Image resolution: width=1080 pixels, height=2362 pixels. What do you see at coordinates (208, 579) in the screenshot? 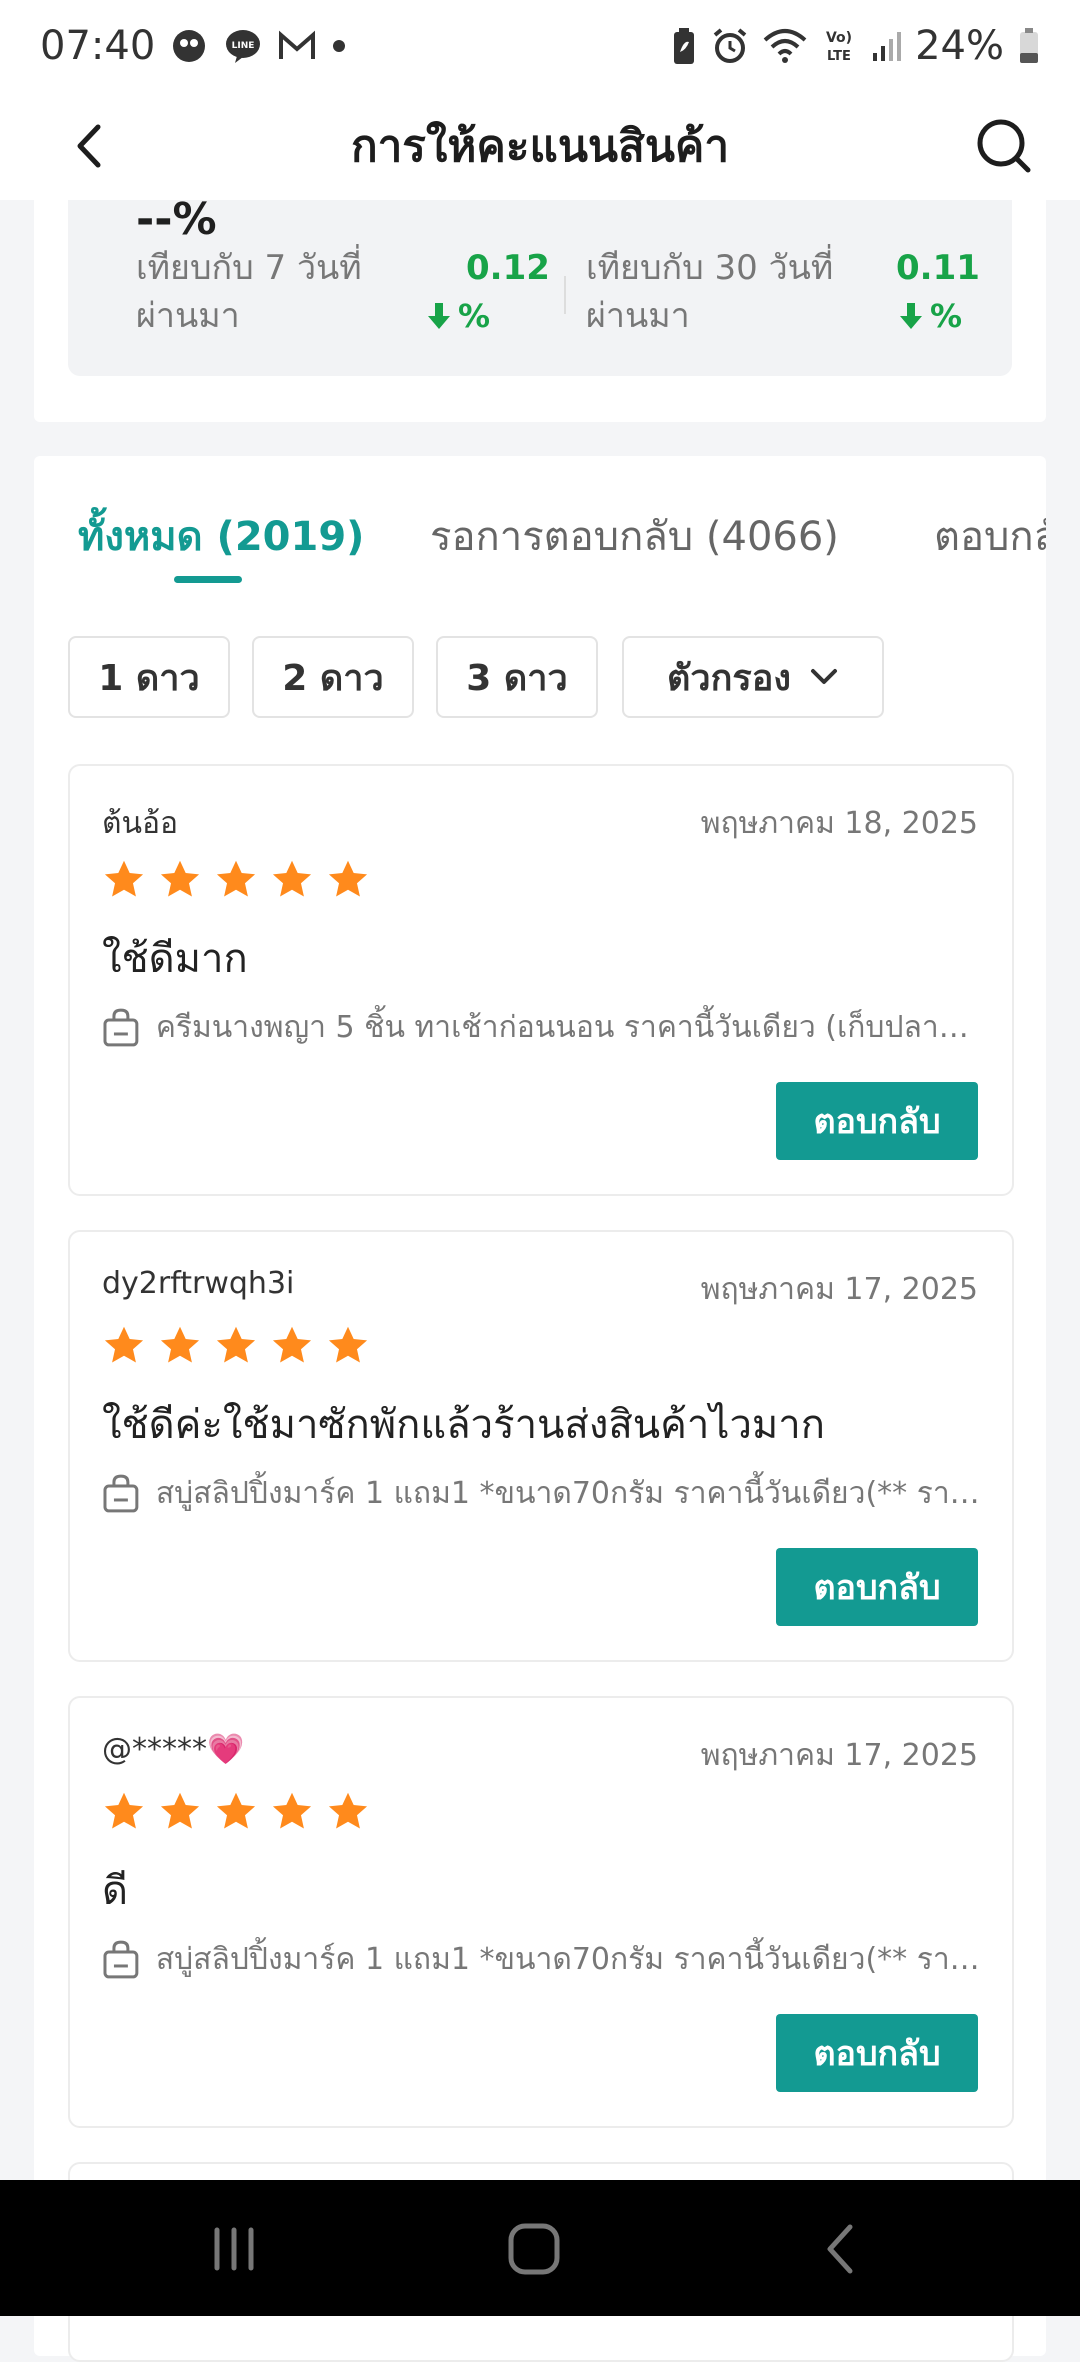
I see `active-tab-indicator` at bounding box center [208, 579].